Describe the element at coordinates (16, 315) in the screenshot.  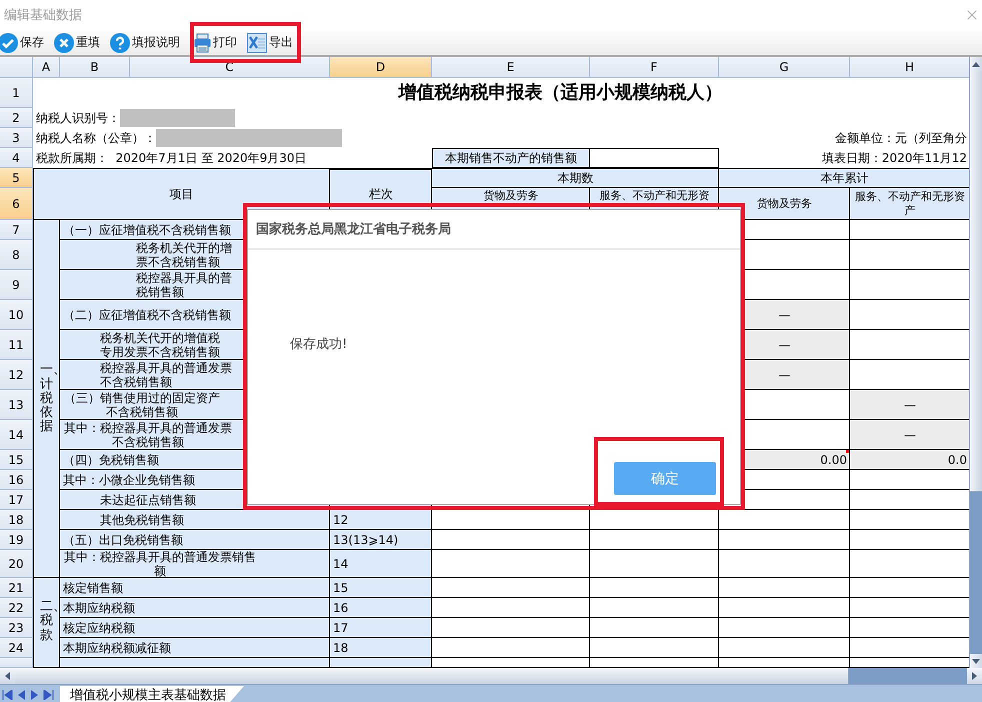
I see `row-header: 10` at that location.